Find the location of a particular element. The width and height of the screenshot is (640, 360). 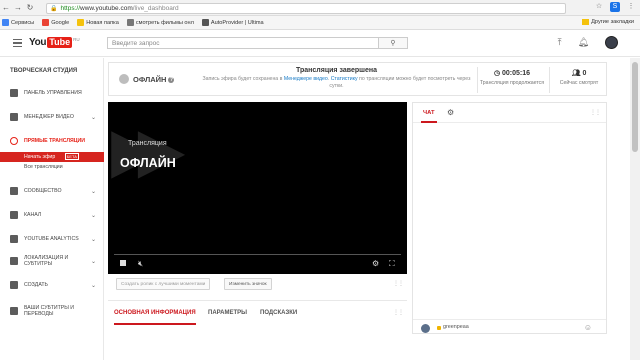

viewers-icon: 👥︎ is located at coordinates (576, 73).